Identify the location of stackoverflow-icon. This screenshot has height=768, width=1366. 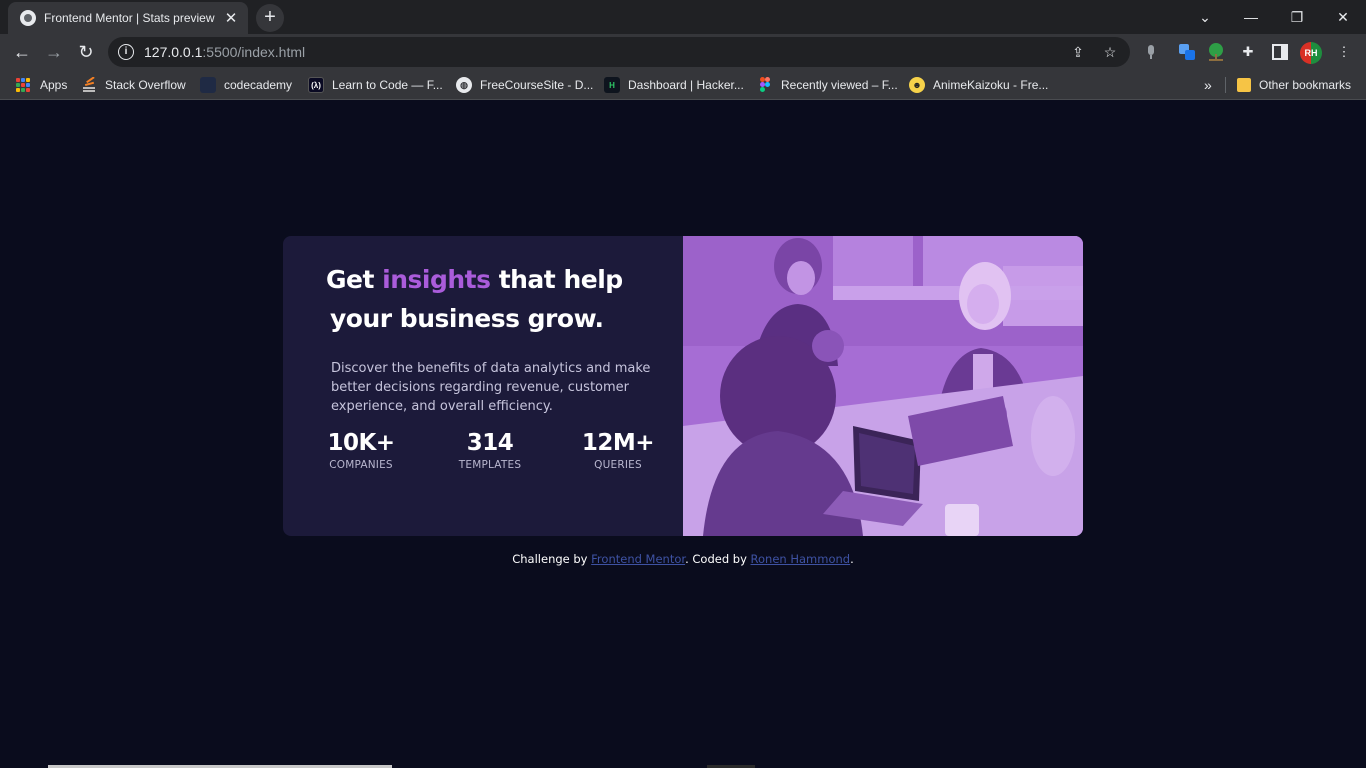
(89, 85).